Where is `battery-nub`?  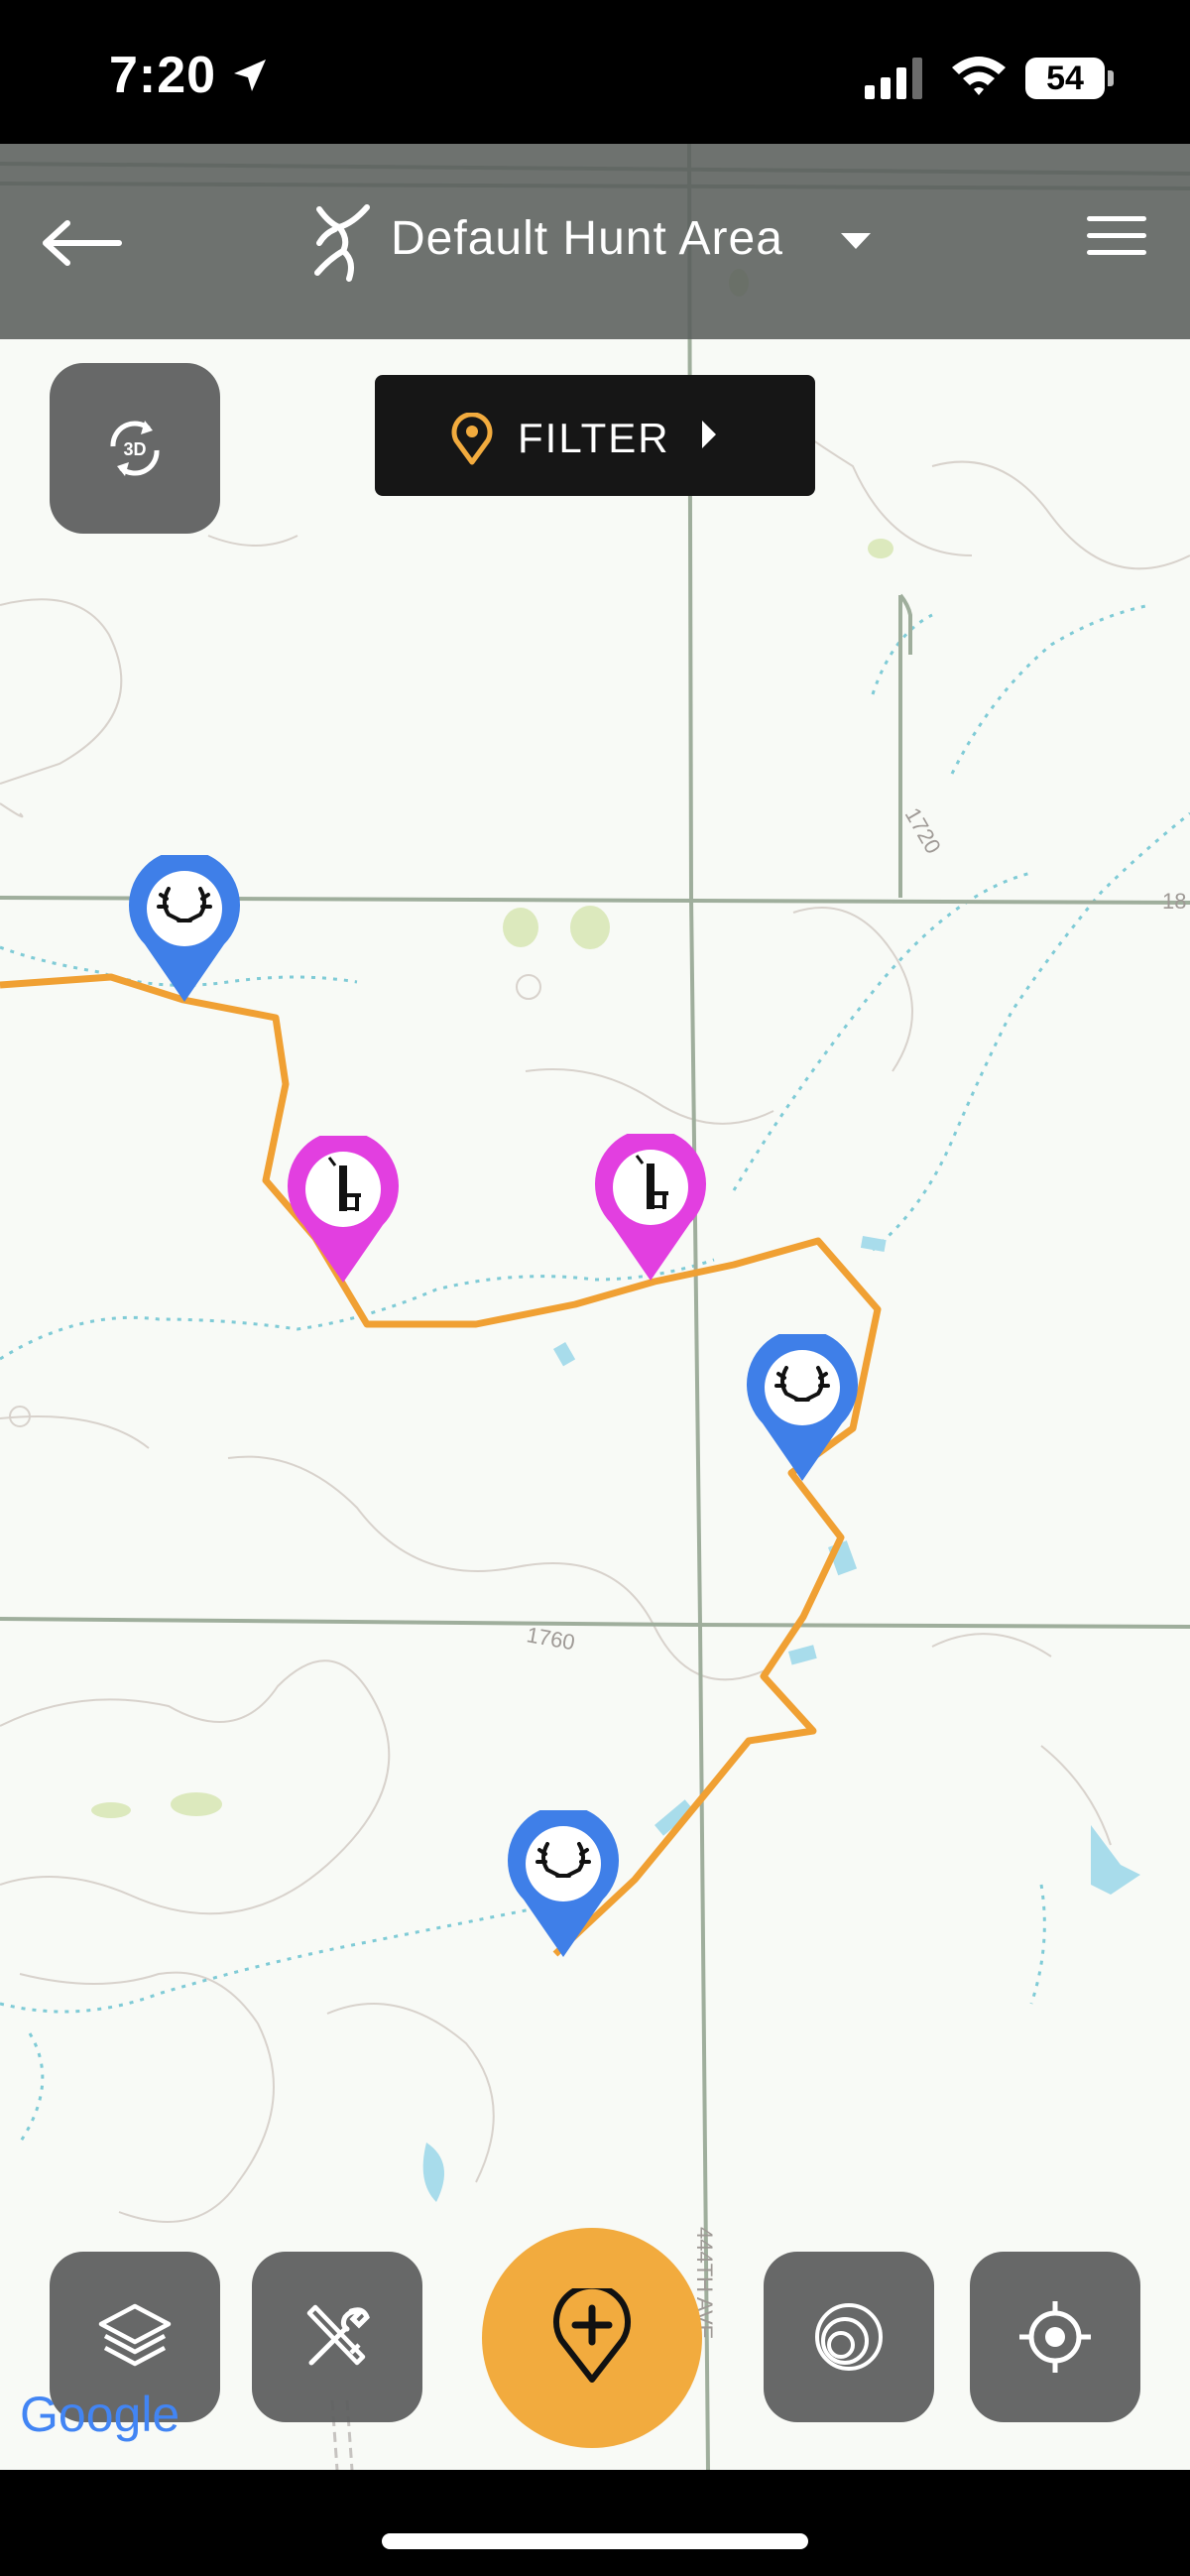 battery-nub is located at coordinates (1111, 78).